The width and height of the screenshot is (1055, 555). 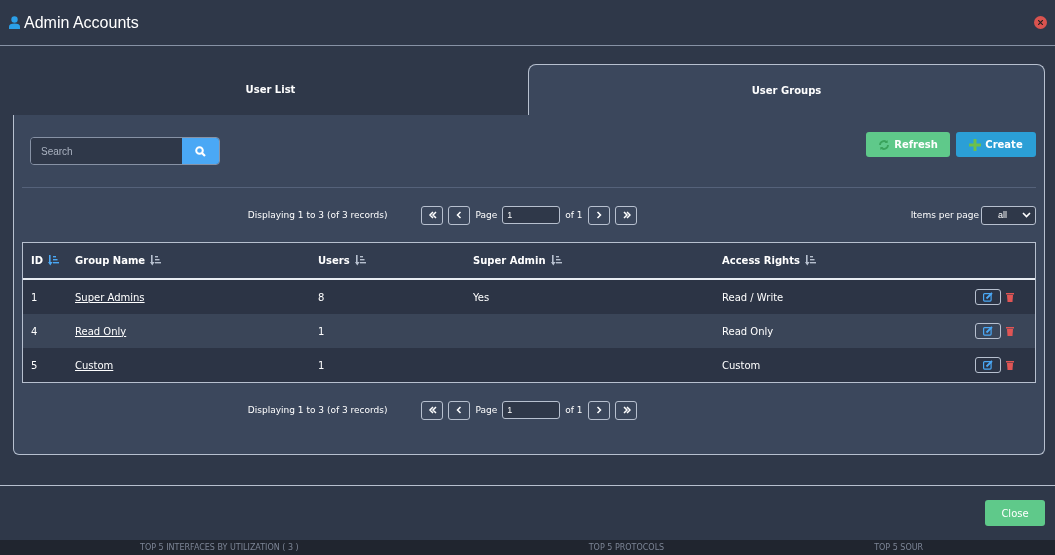 What do you see at coordinates (101, 331) in the screenshot?
I see `group-link: Read Only` at bounding box center [101, 331].